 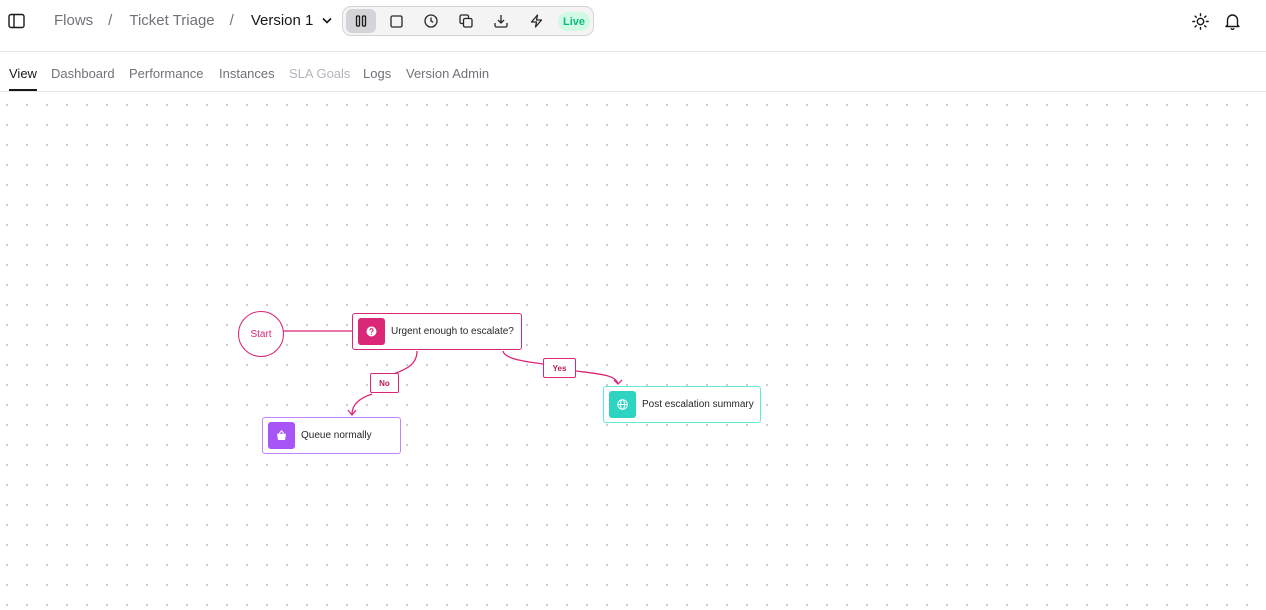 What do you see at coordinates (247, 73) in the screenshot?
I see `tab-instances: Instances` at bounding box center [247, 73].